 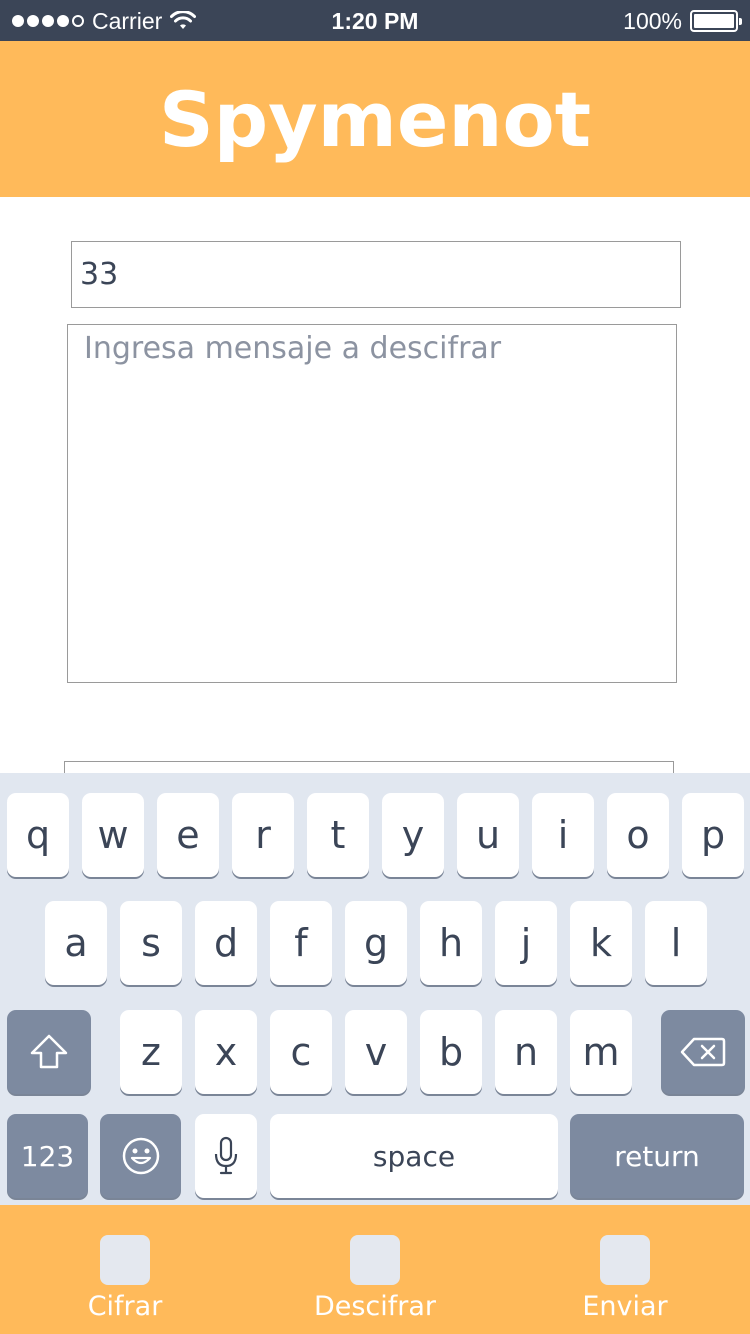 I want to click on battery-percent: 100%, so click(x=652, y=20).